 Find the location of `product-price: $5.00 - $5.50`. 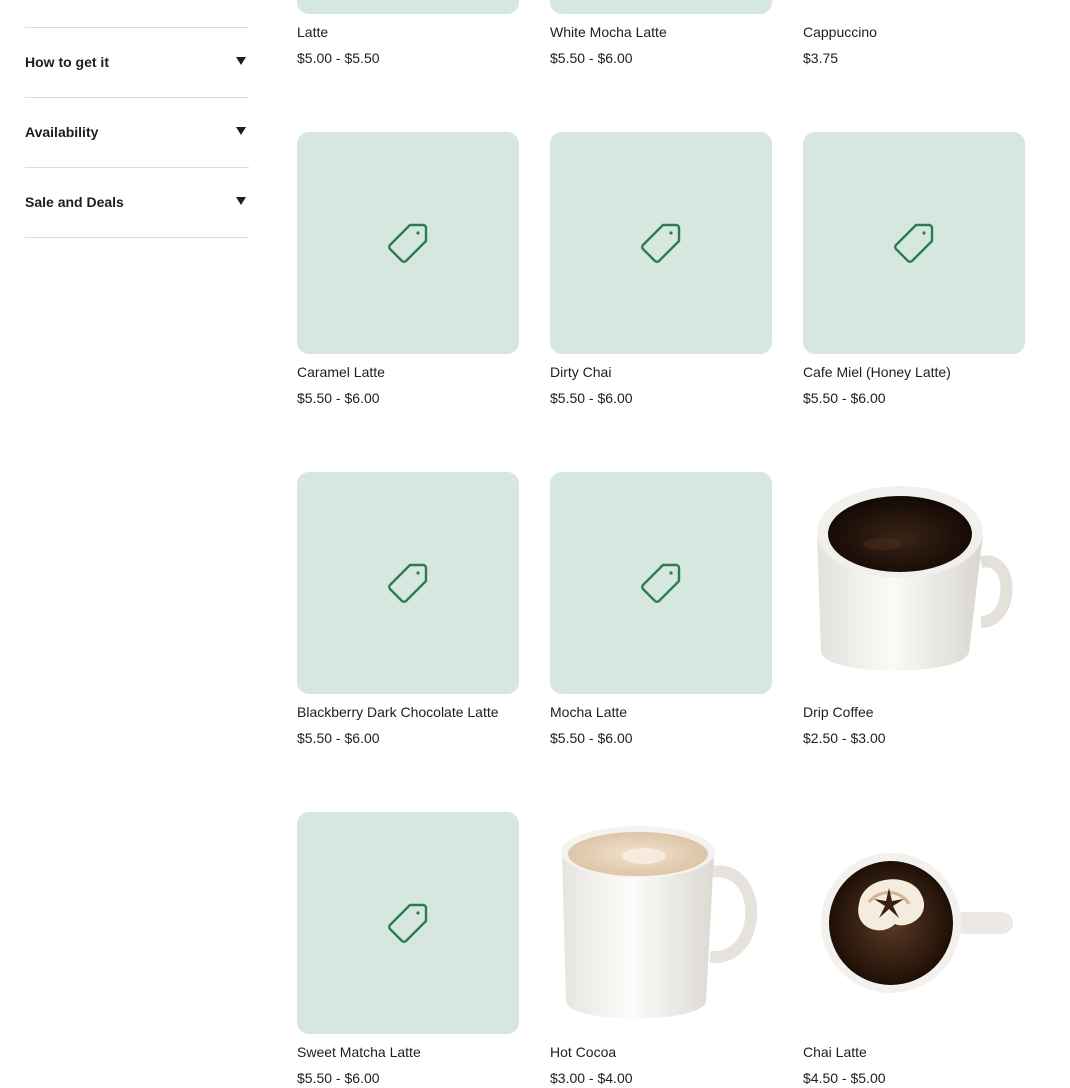

product-price: $5.00 - $5.50 is located at coordinates (338, 58).